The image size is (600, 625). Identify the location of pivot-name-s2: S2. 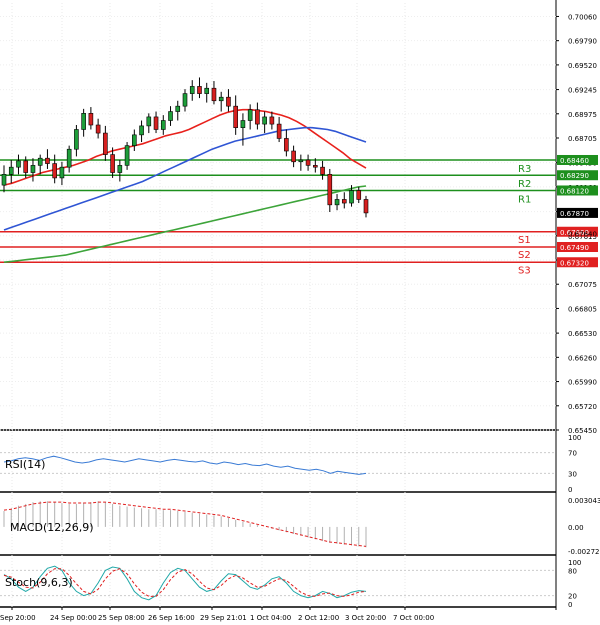
(524, 255).